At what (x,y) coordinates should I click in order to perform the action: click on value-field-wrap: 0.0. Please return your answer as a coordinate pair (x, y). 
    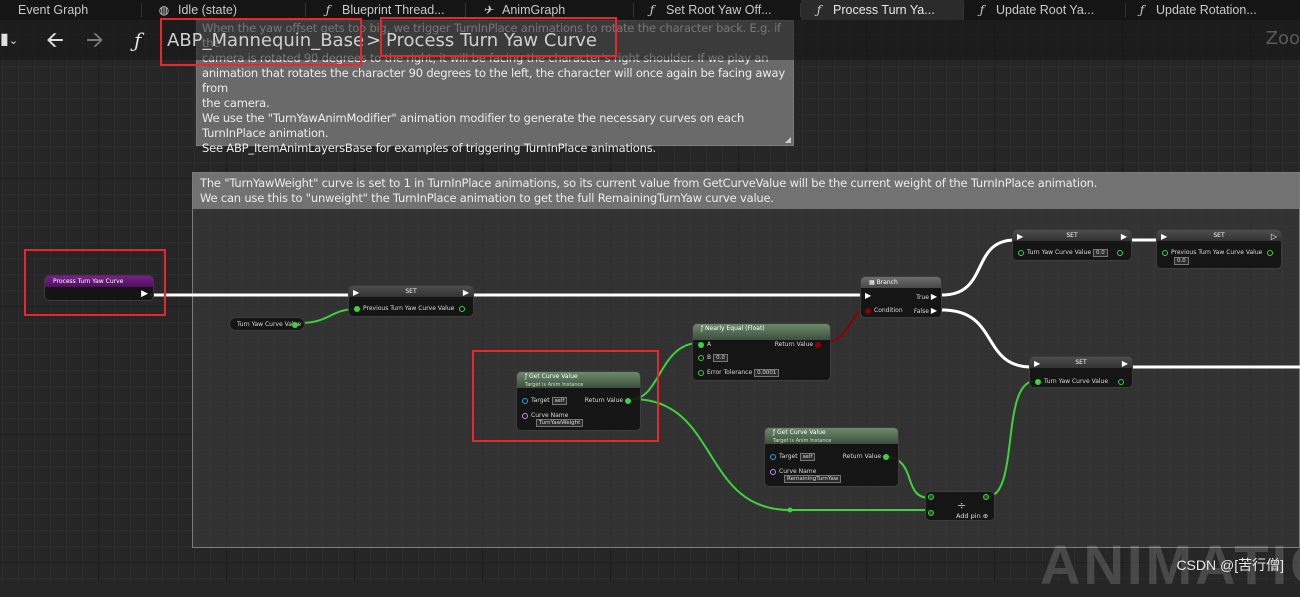
    Looking at the image, I should click on (1180, 261).